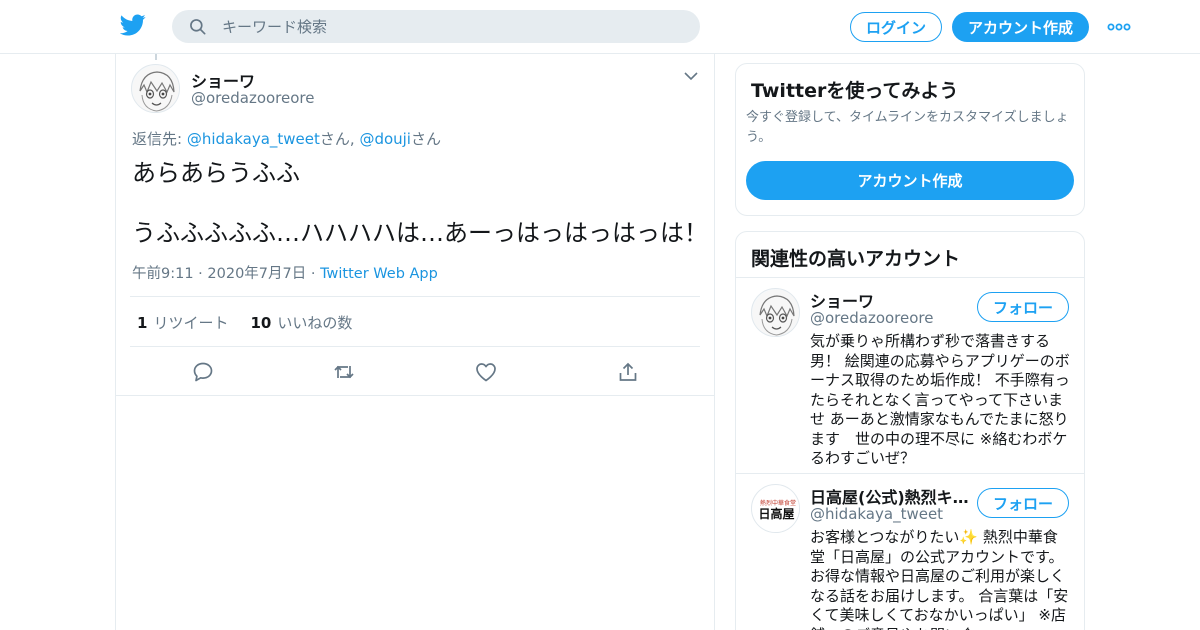  I want to click on retweet-icon, so click(344, 372).